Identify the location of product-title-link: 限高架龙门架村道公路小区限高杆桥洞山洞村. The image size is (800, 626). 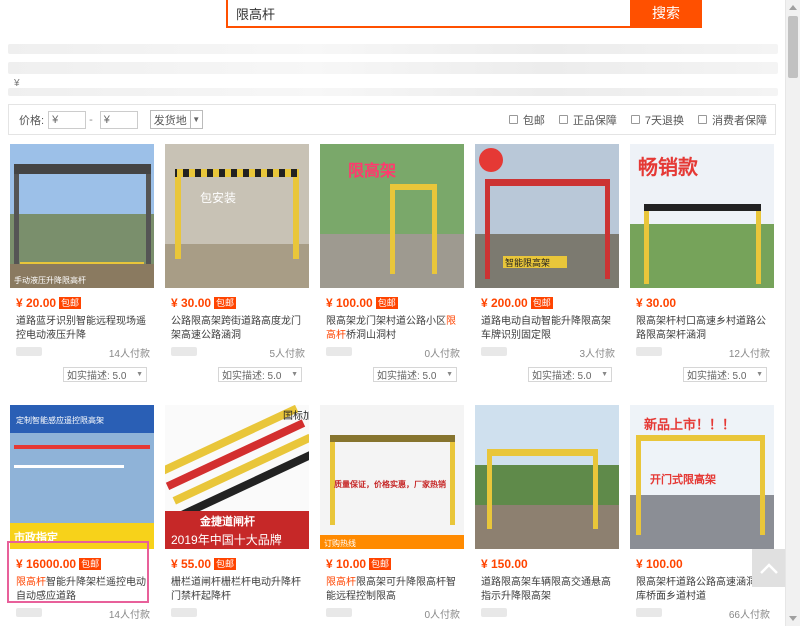
(393, 329).